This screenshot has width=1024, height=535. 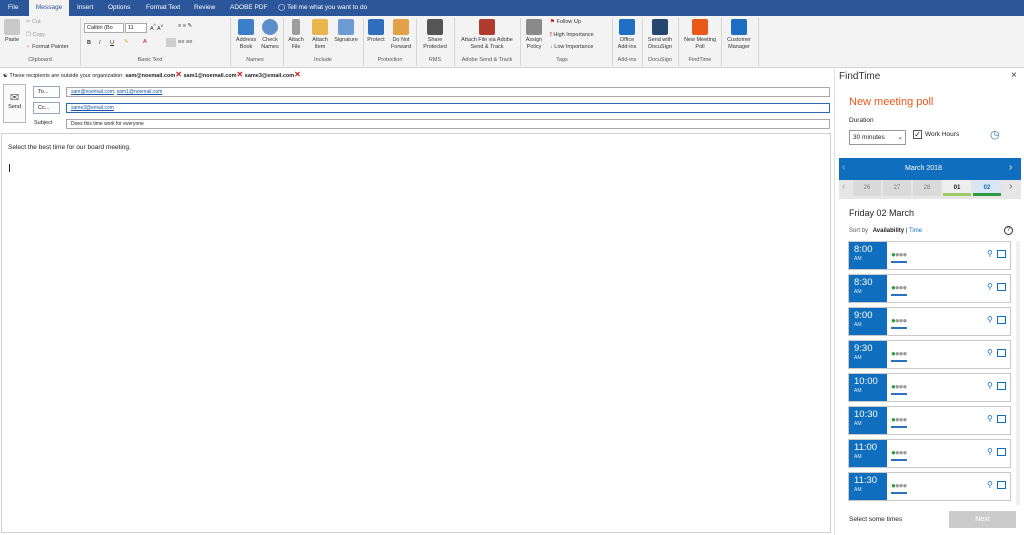 What do you see at coordinates (929, 387) in the screenshot?
I see `time-slot: 10:00 AM ●●●● ⚲` at bounding box center [929, 387].